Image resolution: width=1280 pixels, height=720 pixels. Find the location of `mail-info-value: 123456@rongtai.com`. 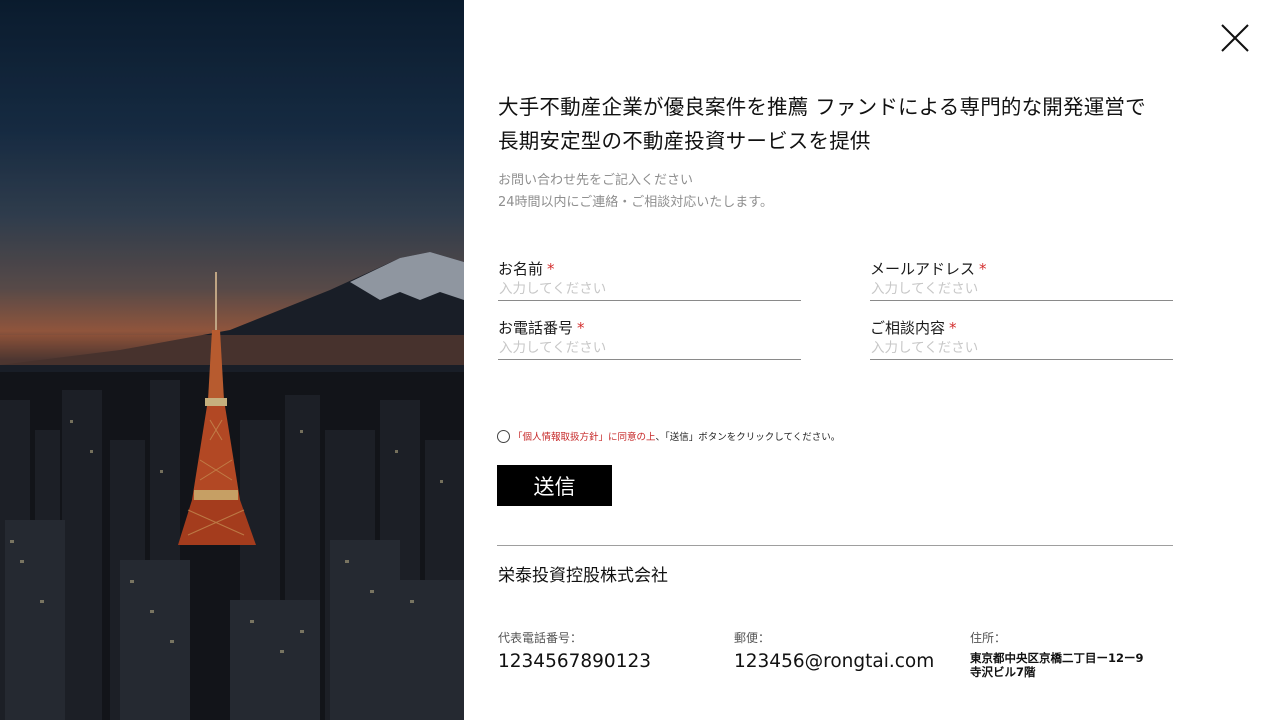

mail-info-value: 123456@rongtai.com is located at coordinates (834, 661).